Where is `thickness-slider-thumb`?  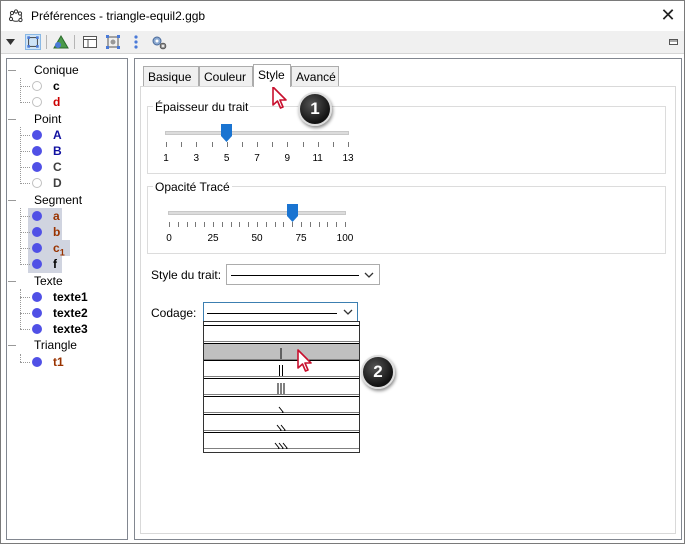 thickness-slider-thumb is located at coordinates (227, 133).